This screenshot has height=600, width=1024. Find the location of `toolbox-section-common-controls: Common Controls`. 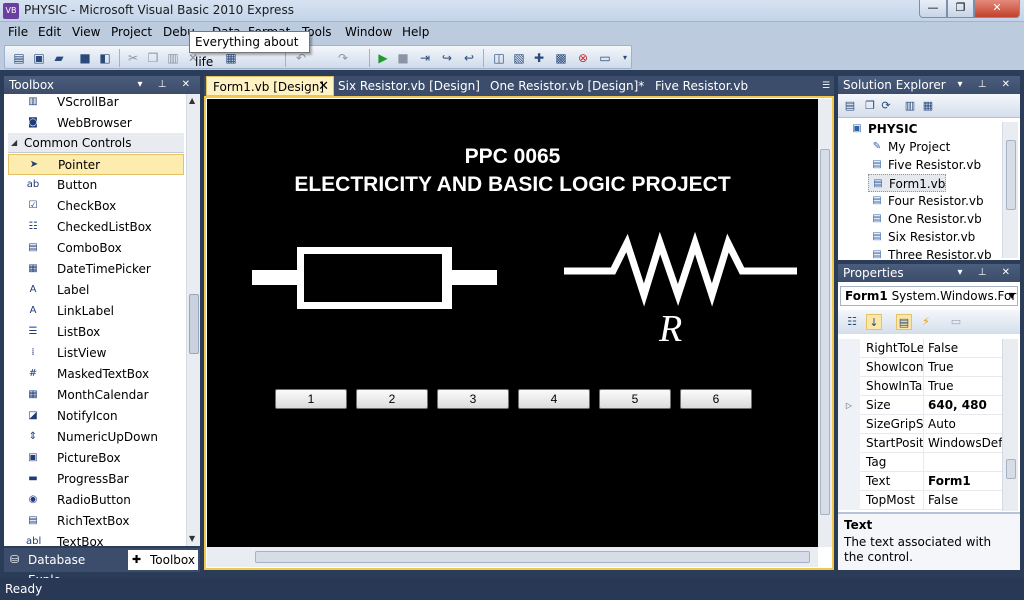

toolbox-section-common-controls: Common Controls is located at coordinates (96, 143).